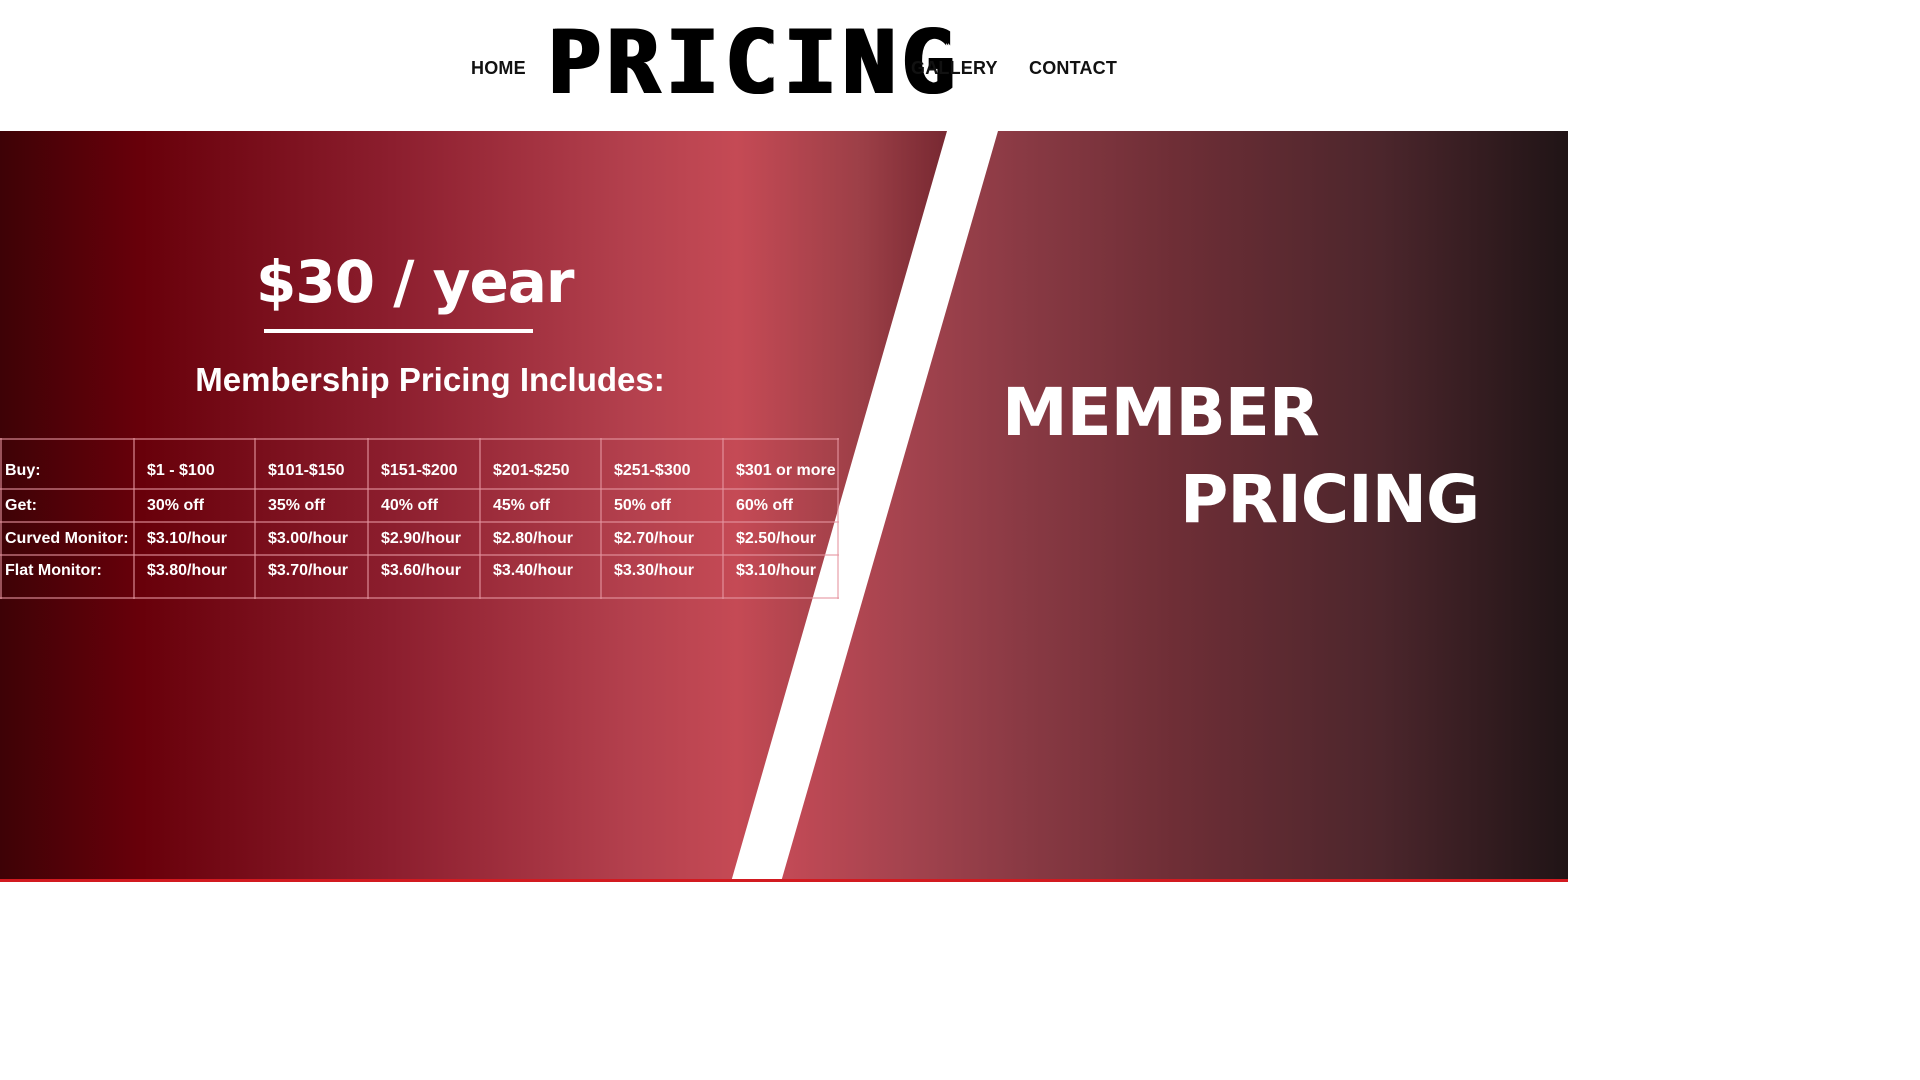  I want to click on membership-subtitle: Membership Pricing Includes:, so click(430, 379).